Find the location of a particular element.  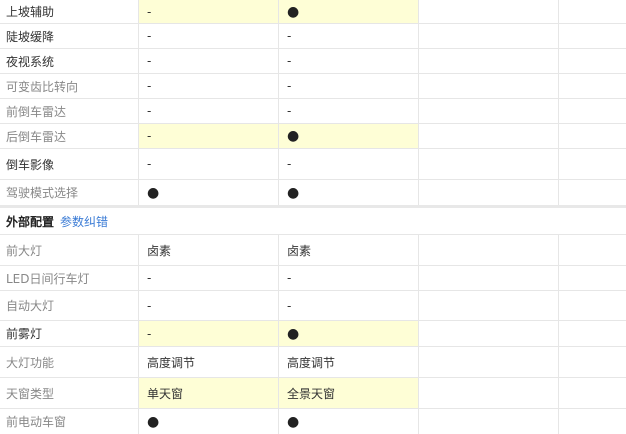

table-row: 前大灯 卤素 卤素 is located at coordinates (313, 250).